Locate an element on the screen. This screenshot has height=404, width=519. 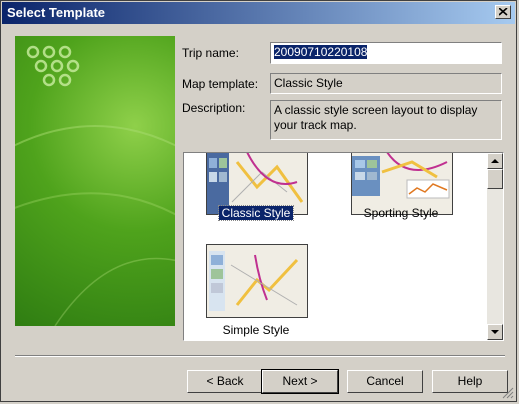
classic-map-preview is located at coordinates (257, 183).